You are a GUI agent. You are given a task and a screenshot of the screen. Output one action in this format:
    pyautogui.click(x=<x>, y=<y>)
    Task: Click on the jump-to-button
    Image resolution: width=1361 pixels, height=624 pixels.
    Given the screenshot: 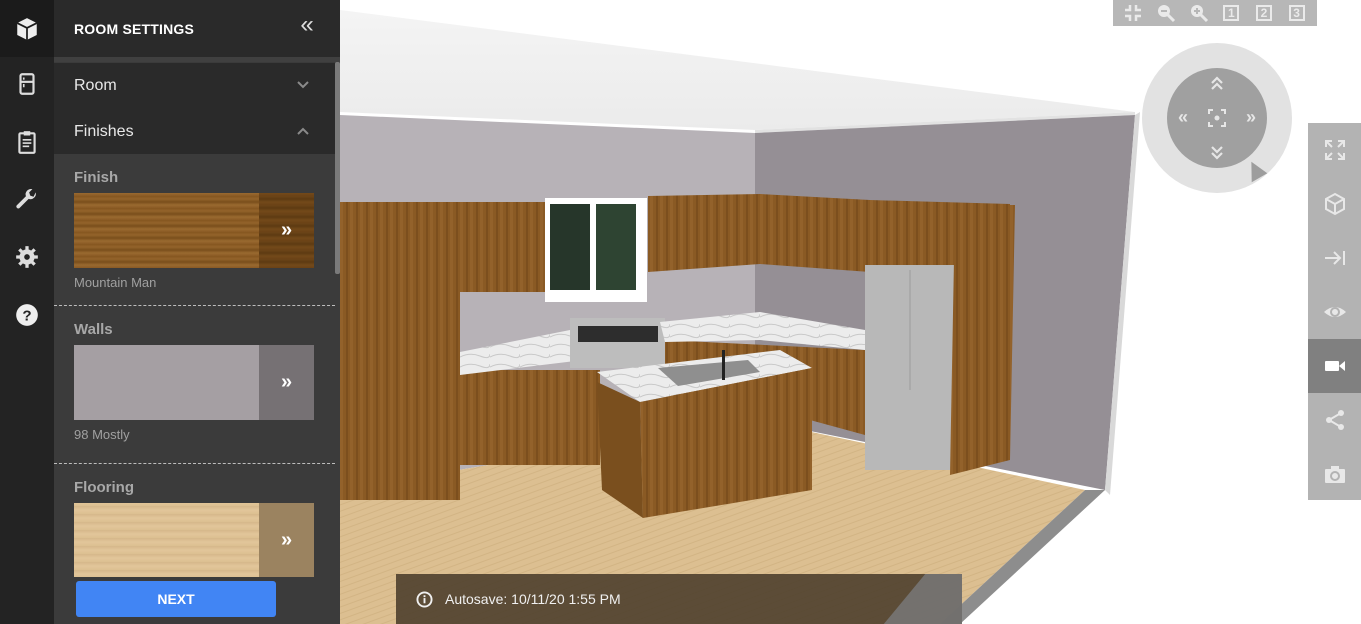 What is the action you would take?
    pyautogui.click(x=1334, y=258)
    